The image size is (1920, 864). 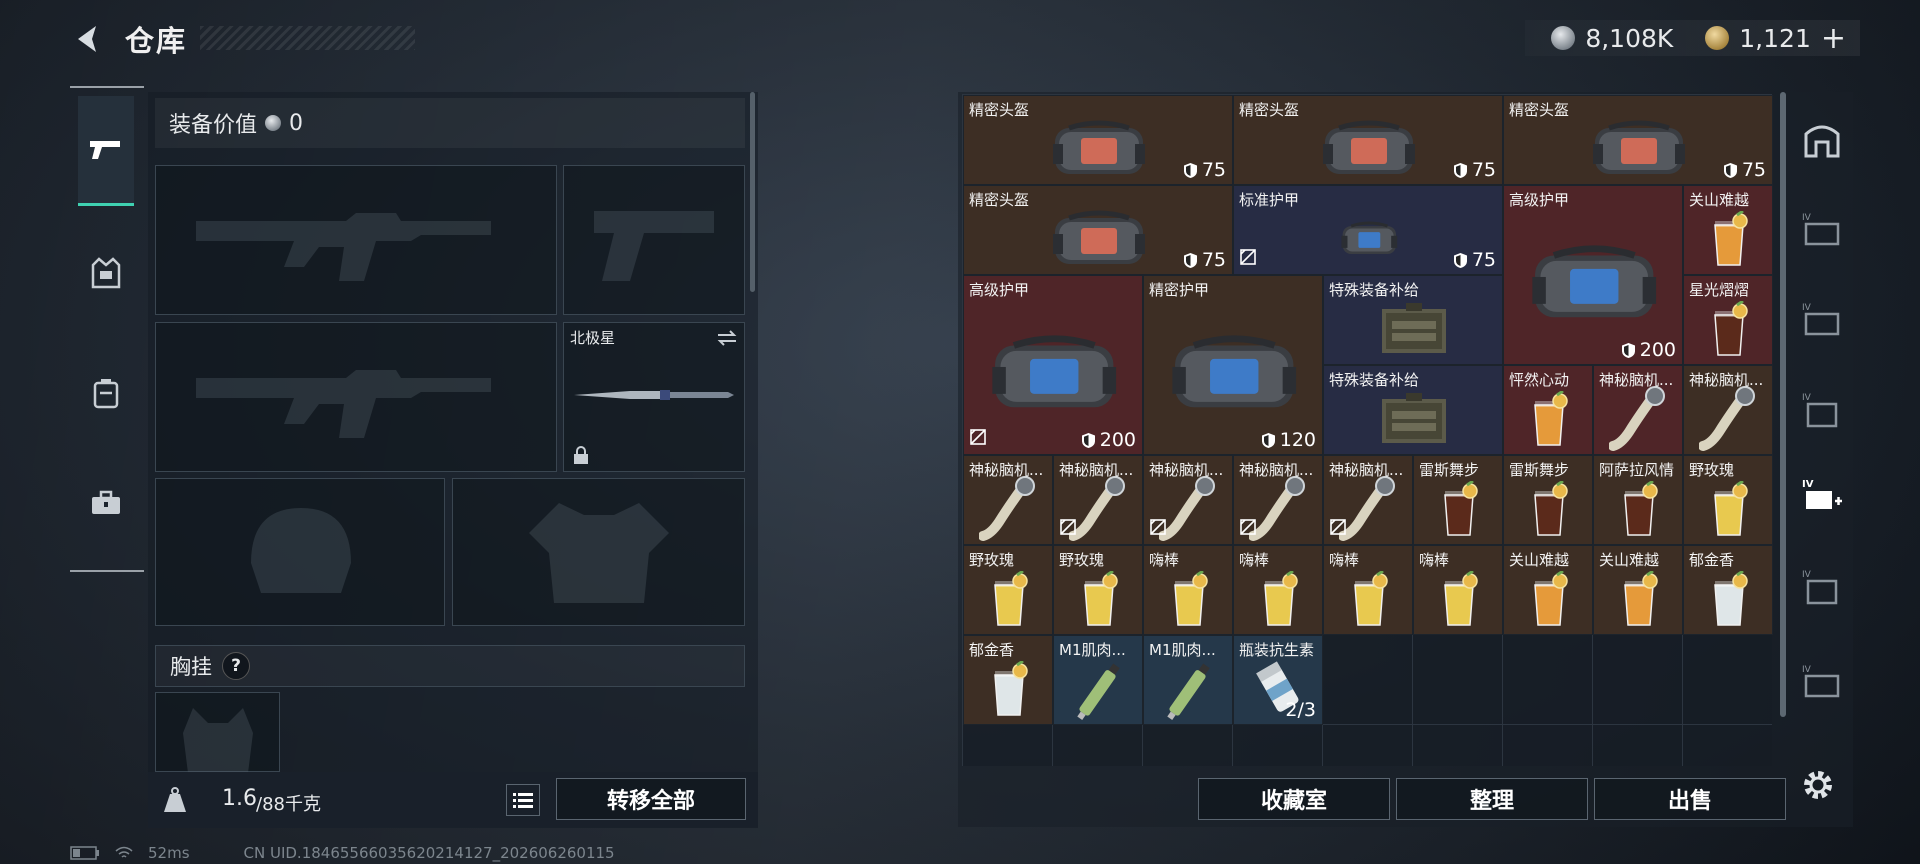 I want to click on inventory-item: 怦然心动, so click(x=1548, y=410).